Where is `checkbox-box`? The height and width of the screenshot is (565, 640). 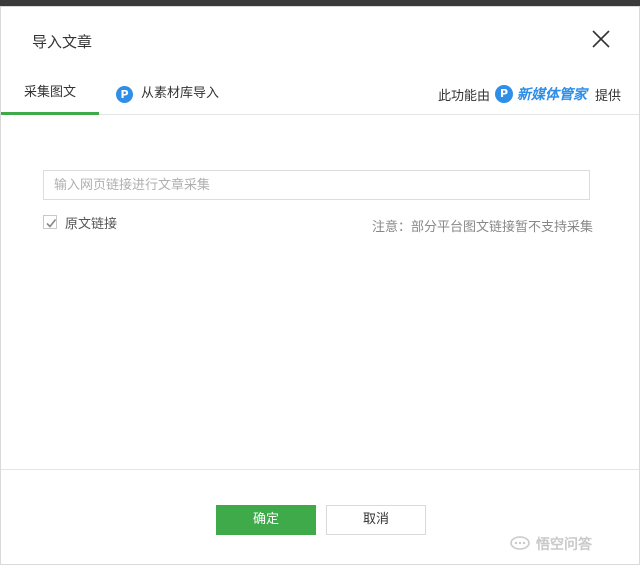 checkbox-box is located at coordinates (50, 222).